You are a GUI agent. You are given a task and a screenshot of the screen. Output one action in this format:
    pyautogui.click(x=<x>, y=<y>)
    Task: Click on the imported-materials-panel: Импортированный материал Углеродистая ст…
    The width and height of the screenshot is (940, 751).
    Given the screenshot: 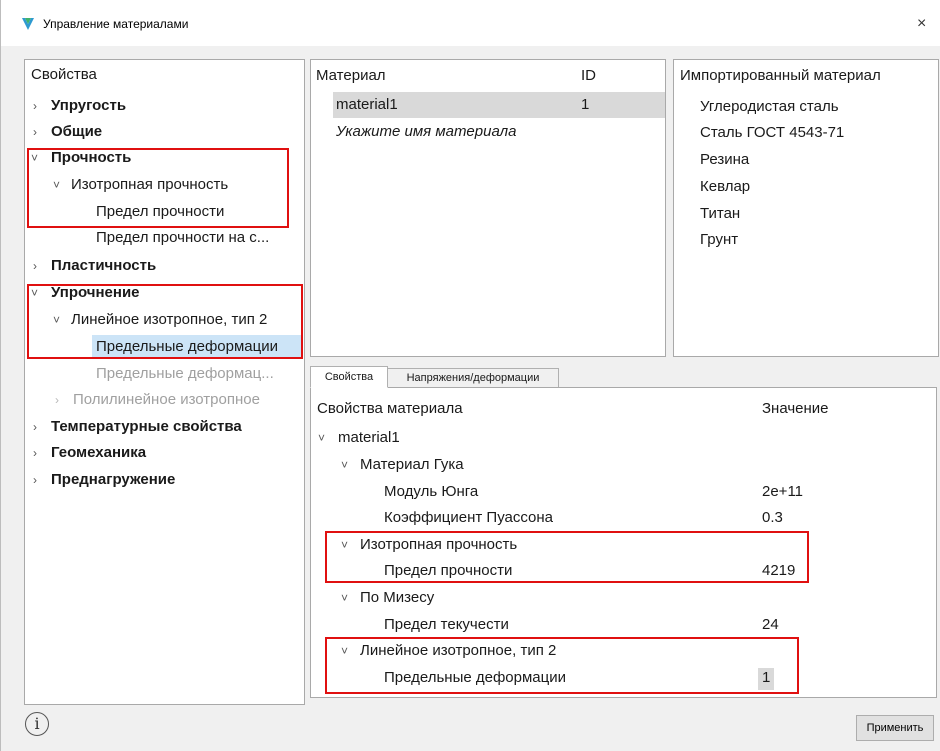 What is the action you would take?
    pyautogui.click(x=806, y=208)
    